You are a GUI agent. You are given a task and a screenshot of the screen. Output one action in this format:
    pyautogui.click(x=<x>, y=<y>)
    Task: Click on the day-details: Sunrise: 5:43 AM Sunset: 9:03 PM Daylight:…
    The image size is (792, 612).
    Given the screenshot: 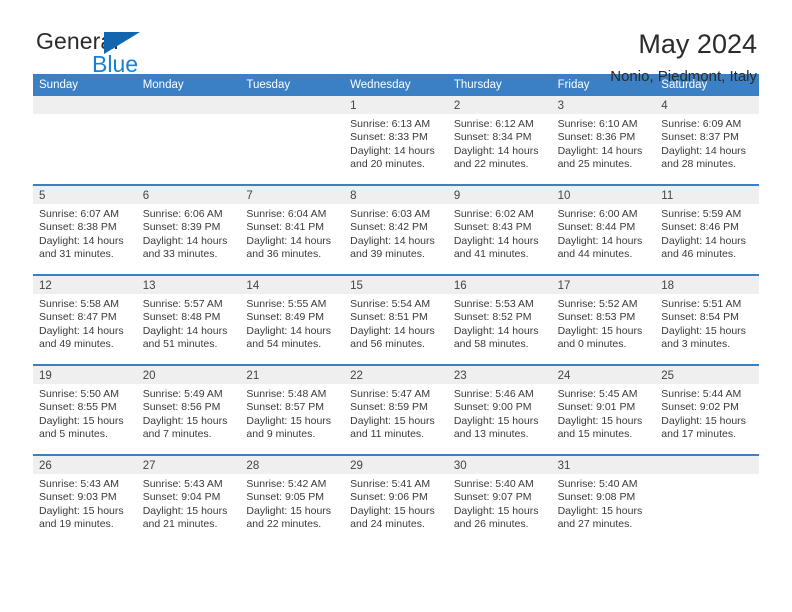 What is the action you would take?
    pyautogui.click(x=85, y=502)
    